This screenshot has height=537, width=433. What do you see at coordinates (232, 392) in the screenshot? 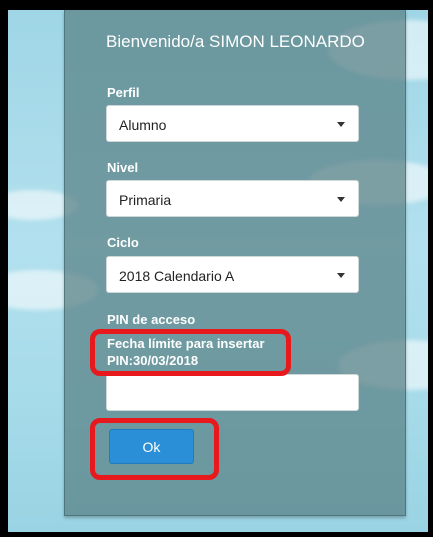
I see `pin-input` at bounding box center [232, 392].